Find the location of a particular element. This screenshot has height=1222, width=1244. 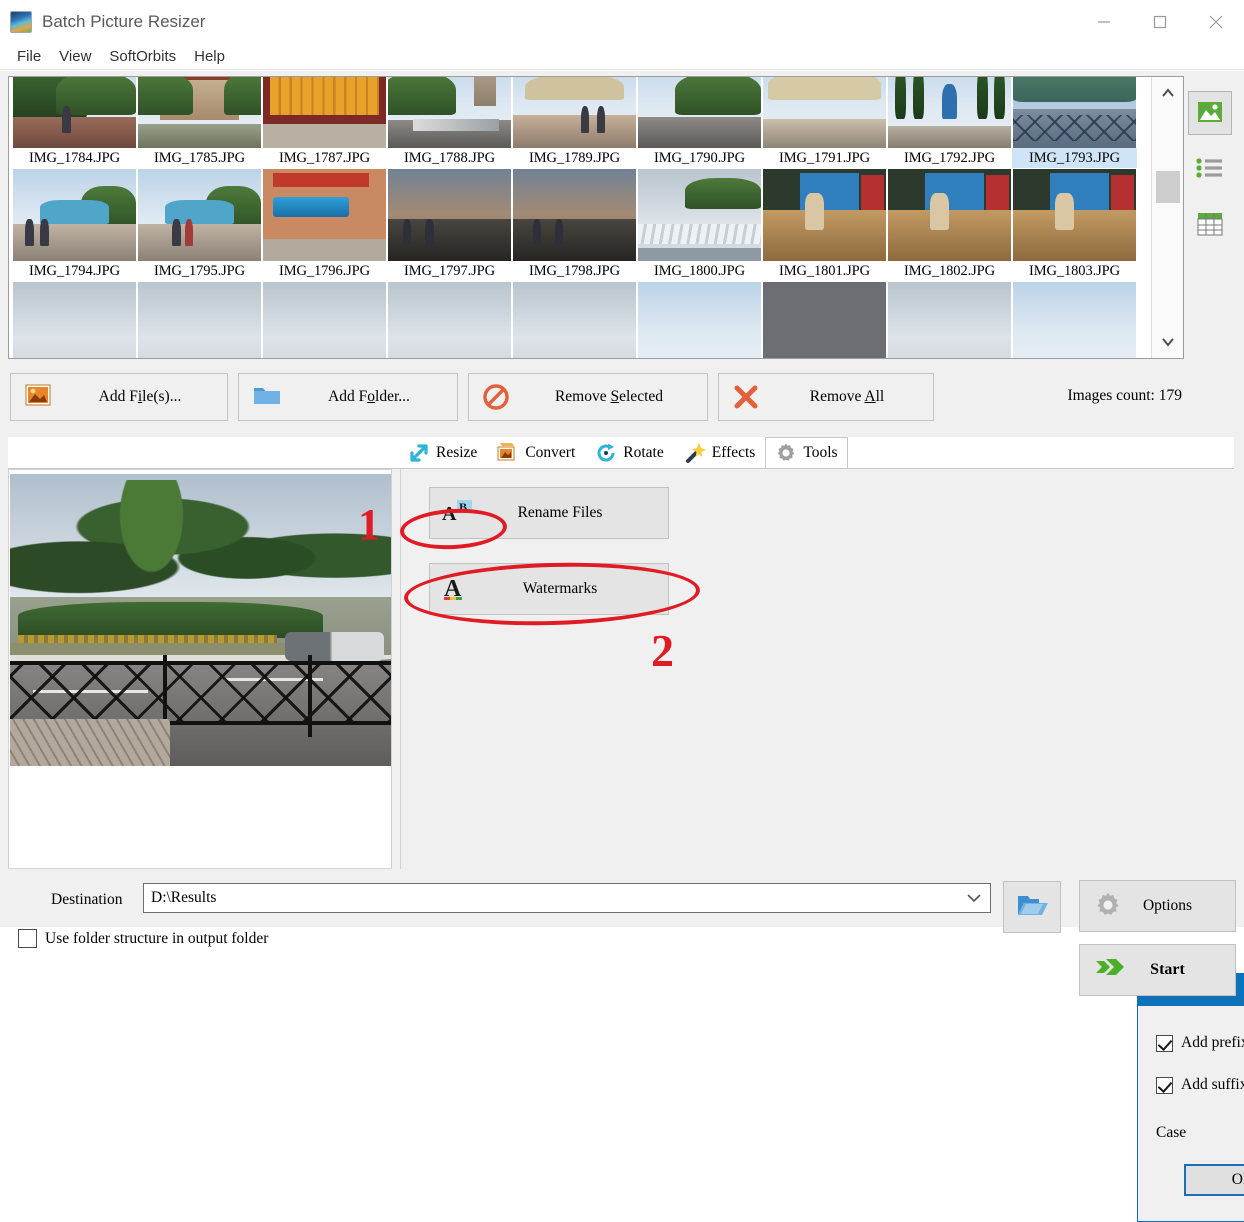

scrollbar-thumb is located at coordinates (1168, 187).